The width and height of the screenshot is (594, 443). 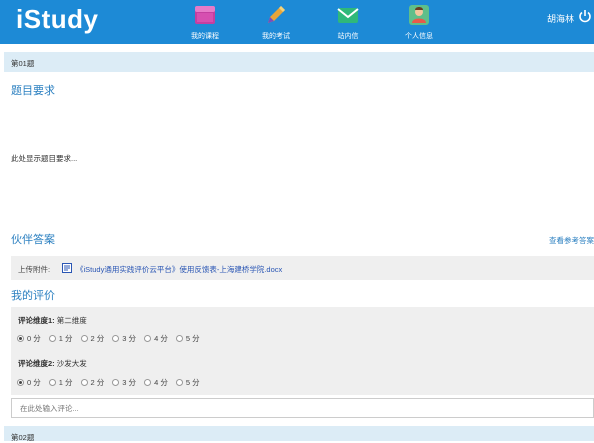 I want to click on folder-icon, so click(x=205, y=15).